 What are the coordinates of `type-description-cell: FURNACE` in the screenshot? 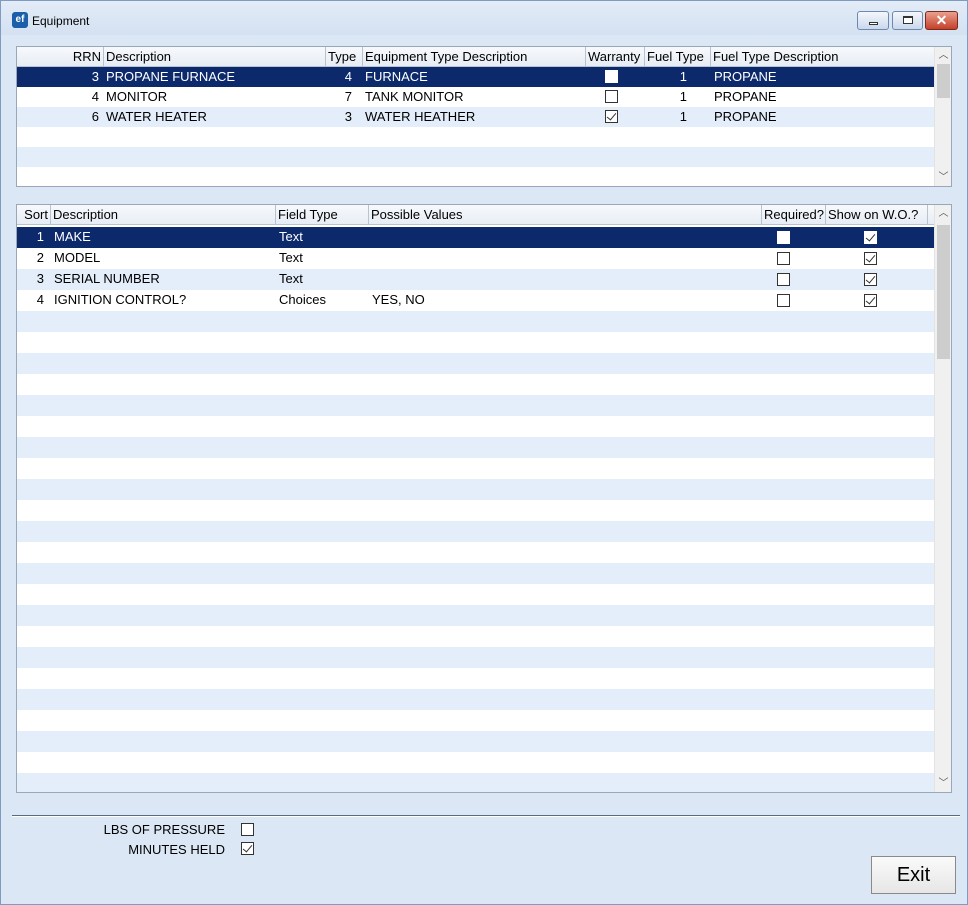 It's located at (396, 76).